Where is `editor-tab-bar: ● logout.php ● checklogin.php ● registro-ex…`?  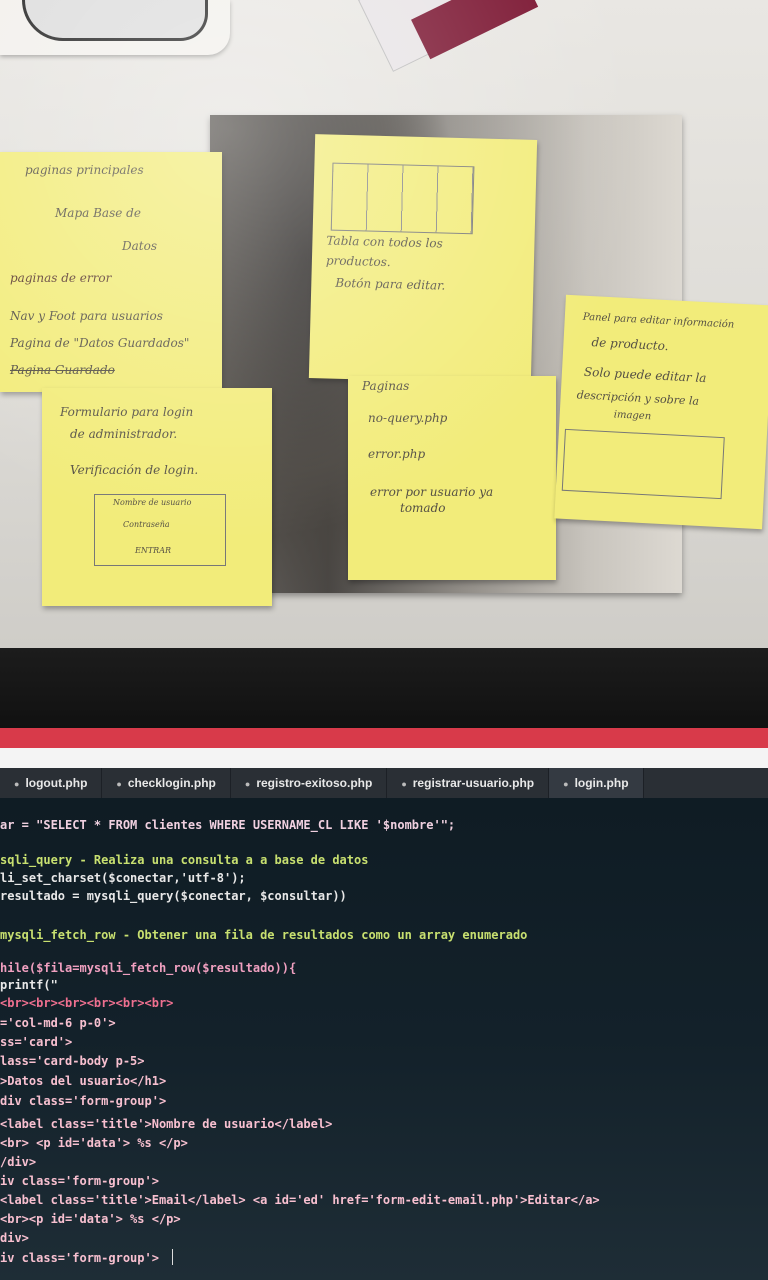
editor-tab-bar: ● logout.php ● checklogin.php ● registro-ex… is located at coordinates (384, 783).